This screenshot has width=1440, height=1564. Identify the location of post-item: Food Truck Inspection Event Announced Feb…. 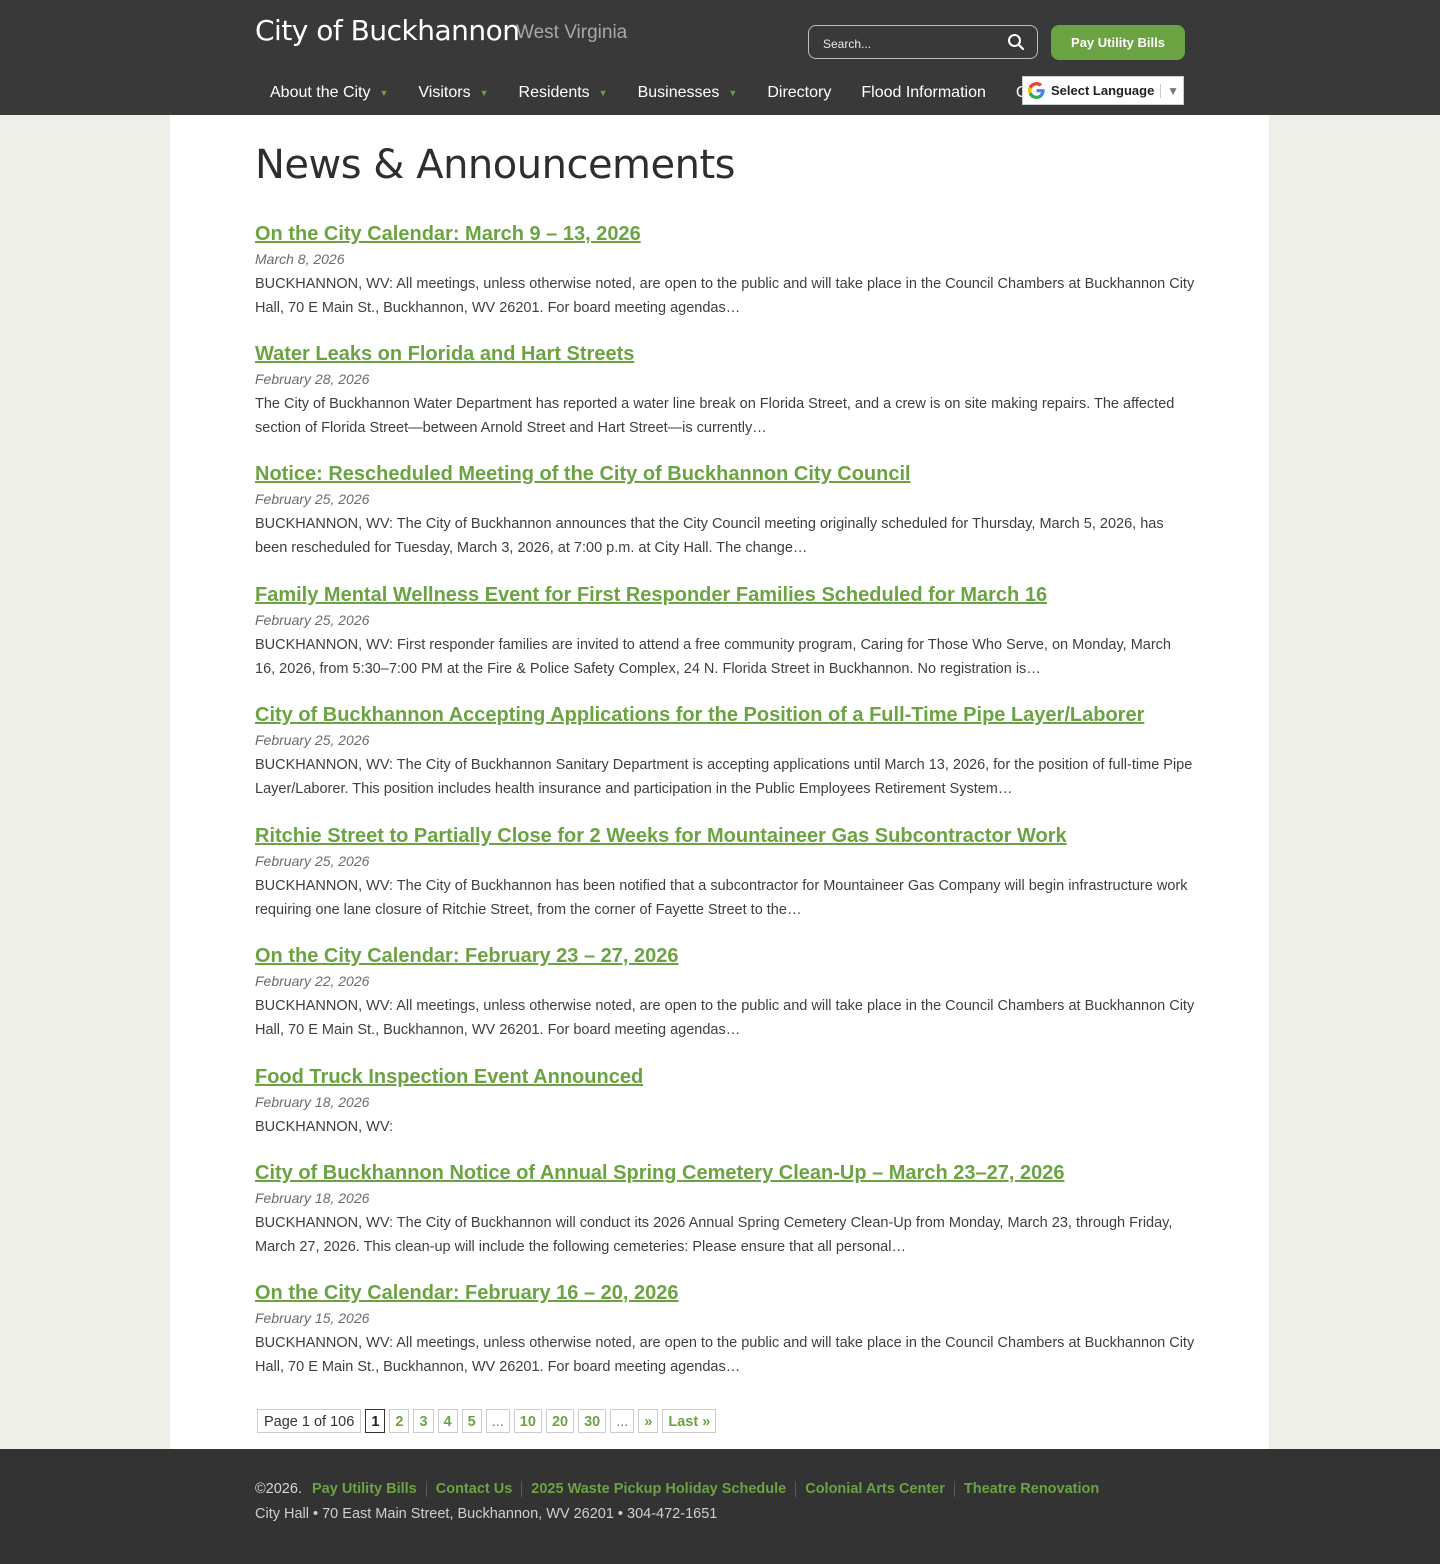
(725, 1110).